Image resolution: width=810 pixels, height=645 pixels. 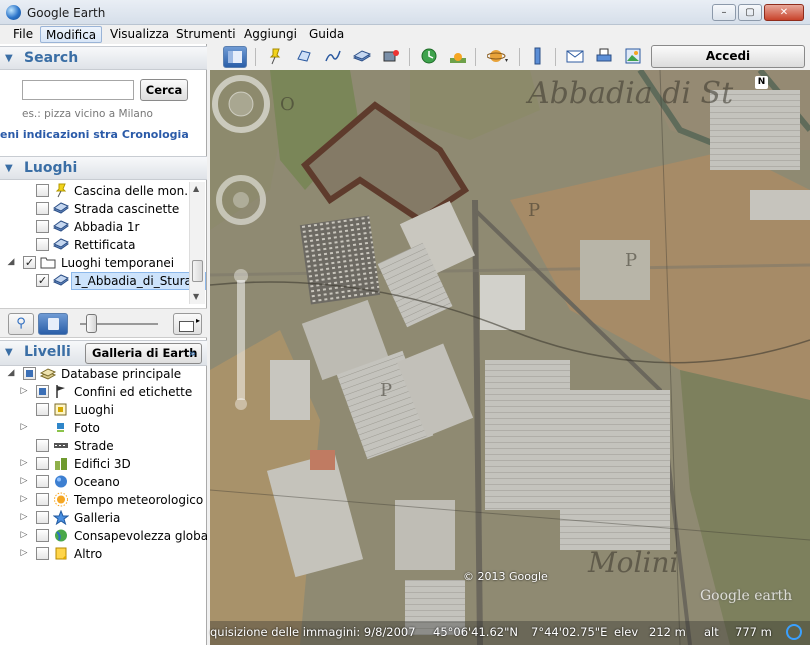 What do you see at coordinates (143, 353) in the screenshot?
I see `earth-gallery-button: Galleria di Earth »` at bounding box center [143, 353].